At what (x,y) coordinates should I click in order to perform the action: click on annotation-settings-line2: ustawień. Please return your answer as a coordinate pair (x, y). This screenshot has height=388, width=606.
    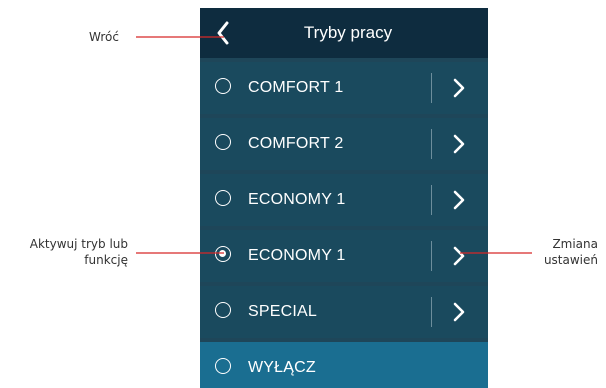
    Looking at the image, I should click on (570, 260).